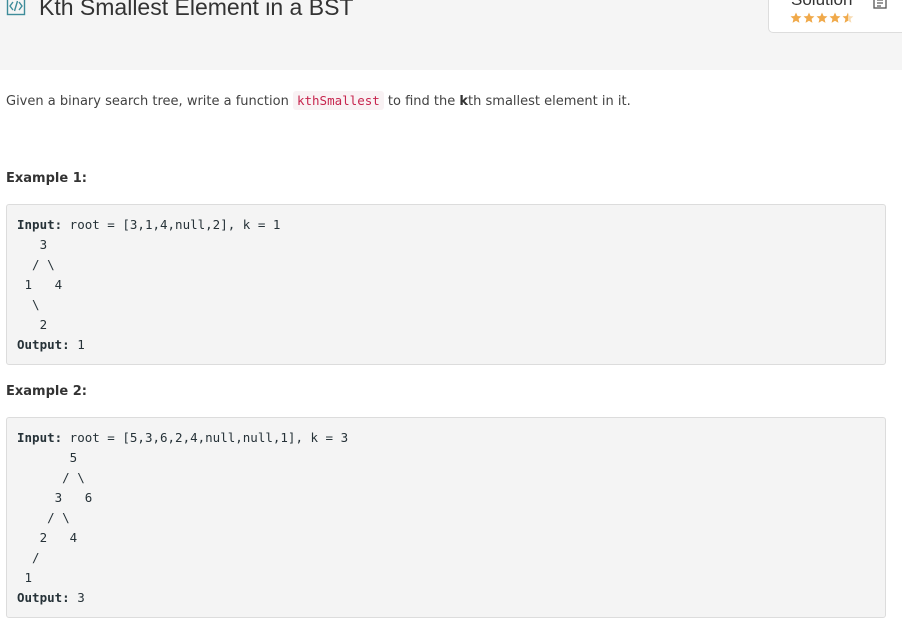 The width and height of the screenshot is (902, 637). I want to click on solution-button: Solution, so click(835, 16).